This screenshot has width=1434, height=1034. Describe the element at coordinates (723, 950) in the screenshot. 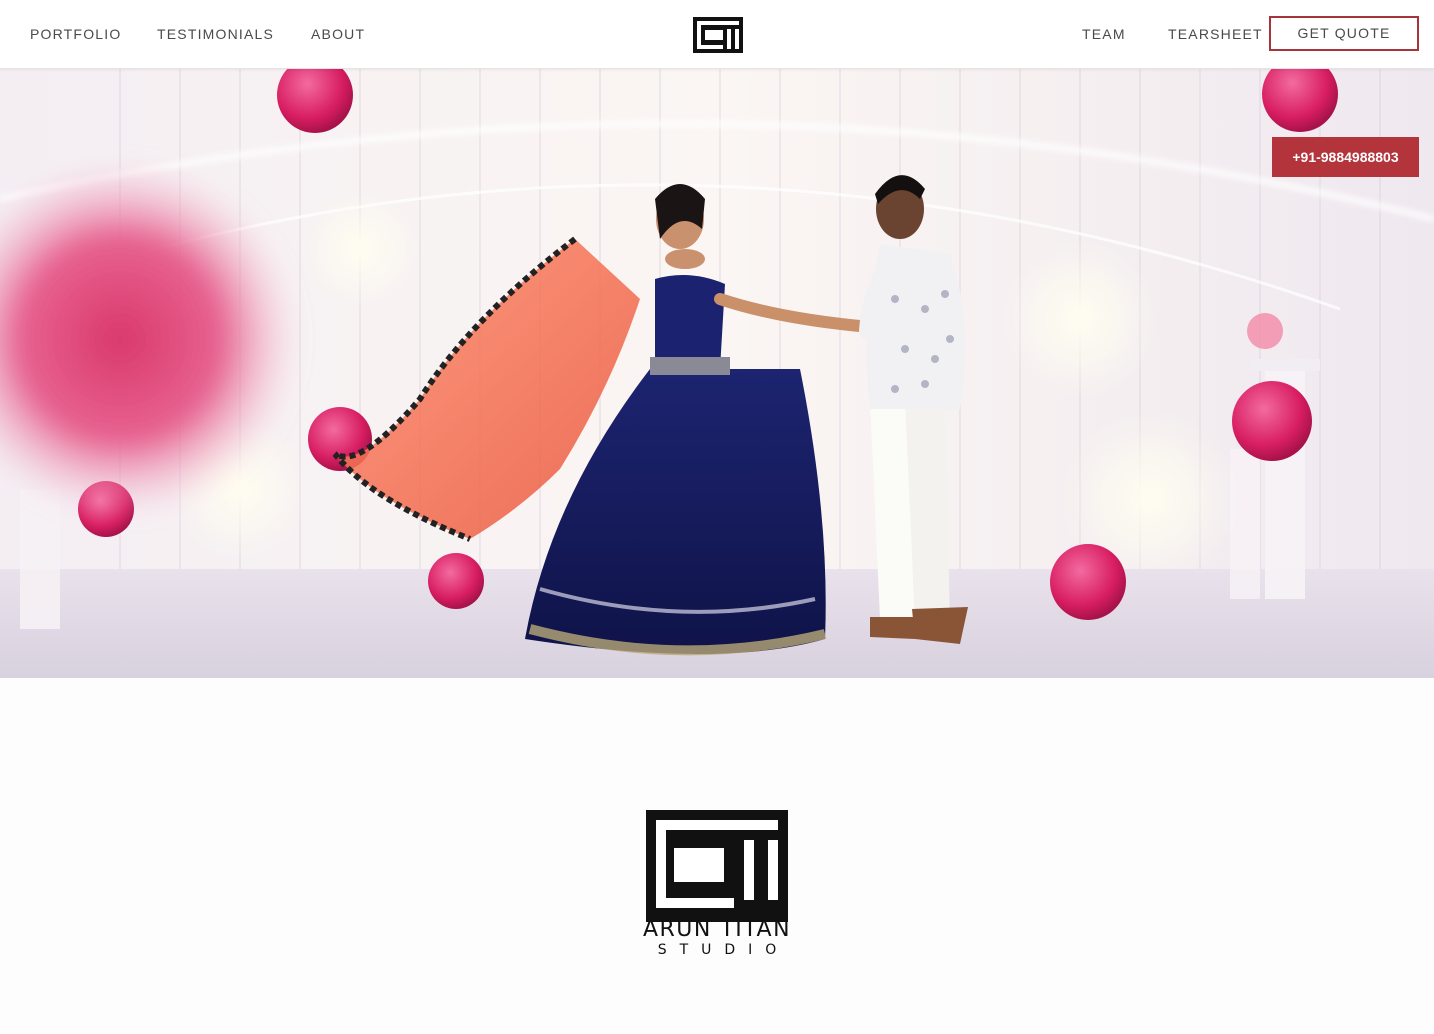

I see `brand-subtitle: STUDIO` at that location.